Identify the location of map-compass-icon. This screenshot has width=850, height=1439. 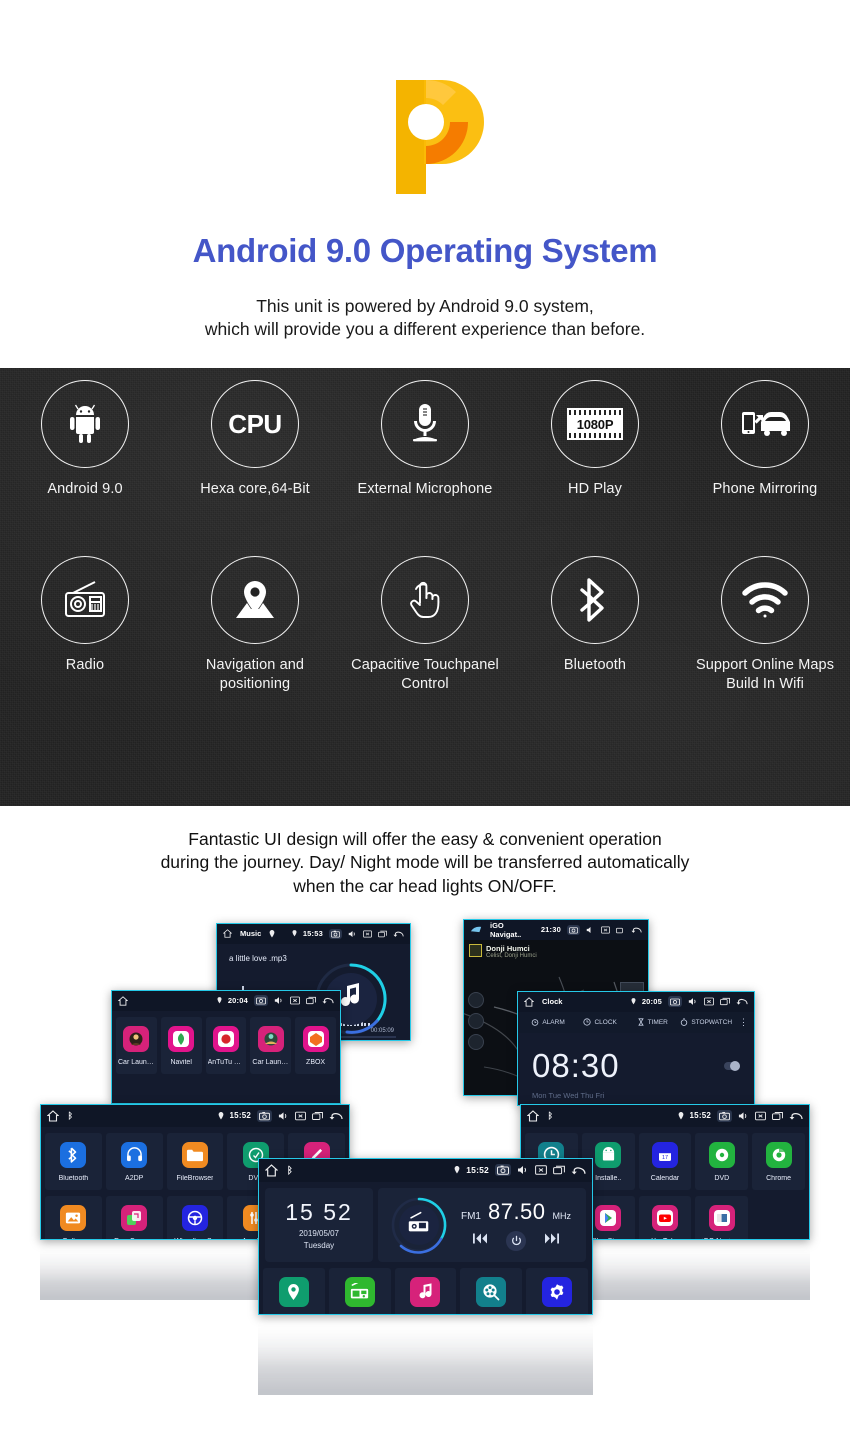
(476, 999).